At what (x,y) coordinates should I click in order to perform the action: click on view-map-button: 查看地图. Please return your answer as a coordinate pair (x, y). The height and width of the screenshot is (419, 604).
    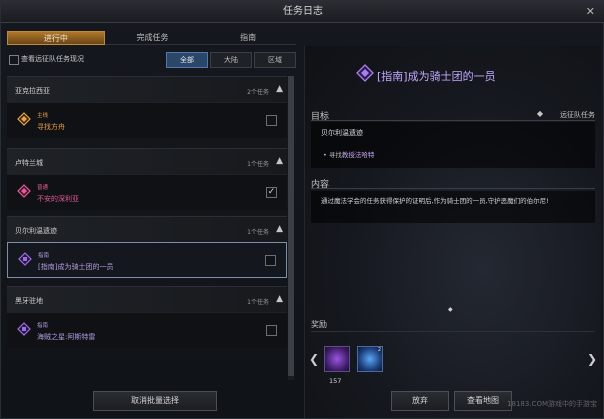
    Looking at the image, I should click on (483, 401).